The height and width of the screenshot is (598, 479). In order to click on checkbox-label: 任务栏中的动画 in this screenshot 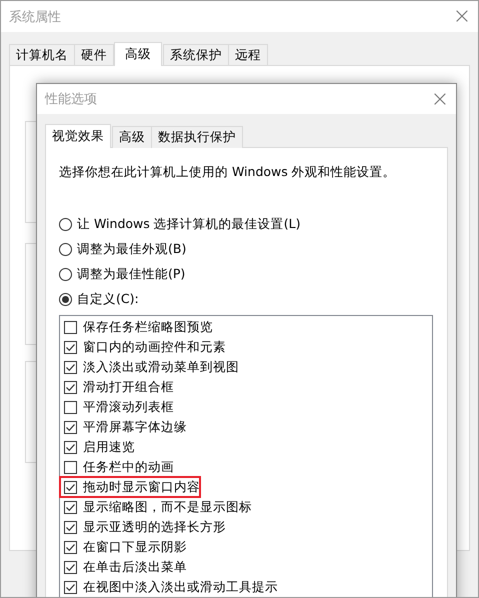, I will do `click(128, 467)`.